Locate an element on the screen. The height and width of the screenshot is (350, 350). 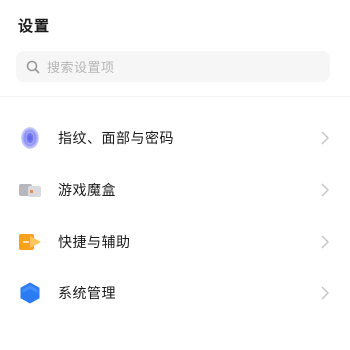
system-hexagon-icon is located at coordinates (30, 293).